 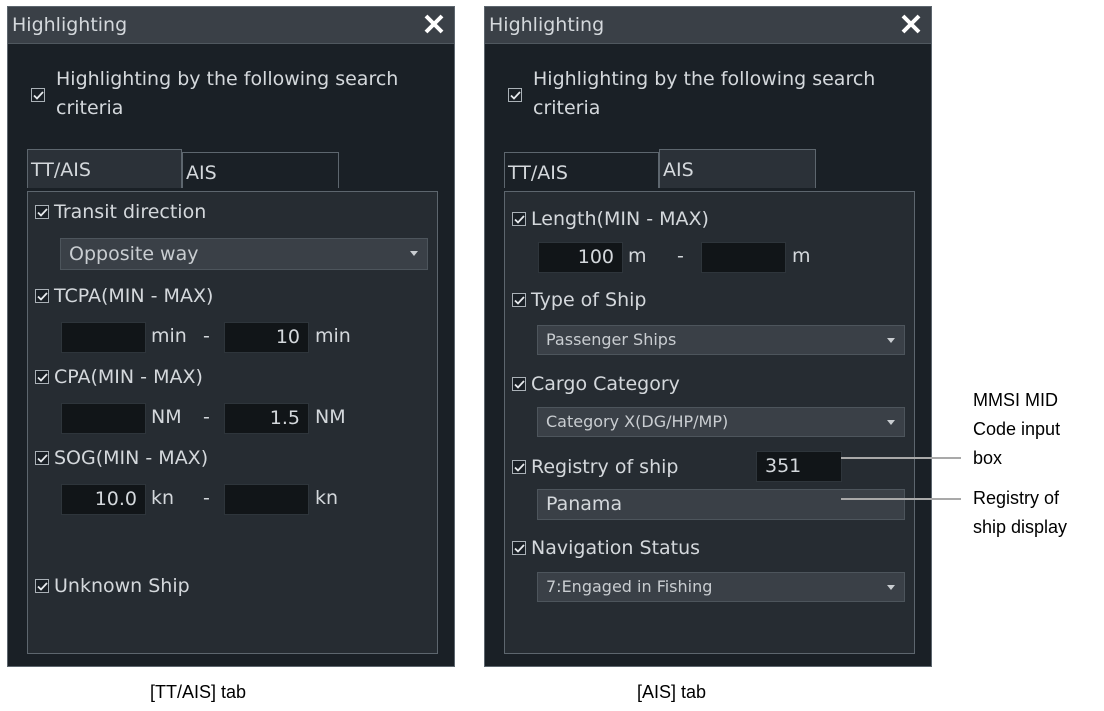 What do you see at coordinates (680, 256) in the screenshot?
I see `length-dash: -` at bounding box center [680, 256].